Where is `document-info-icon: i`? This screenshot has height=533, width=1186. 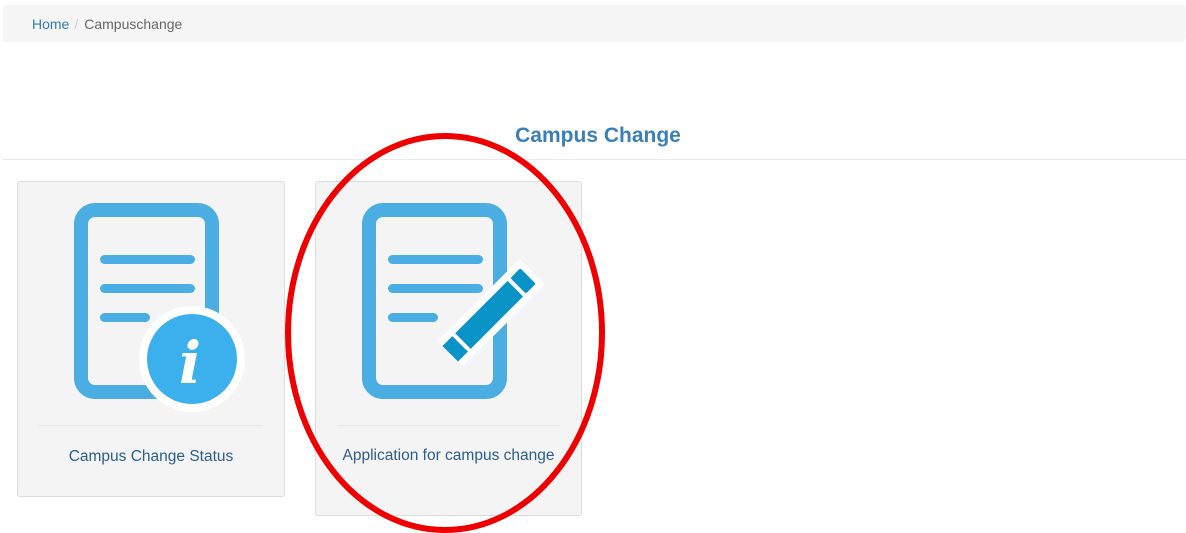 document-info-icon: i is located at coordinates (159, 307).